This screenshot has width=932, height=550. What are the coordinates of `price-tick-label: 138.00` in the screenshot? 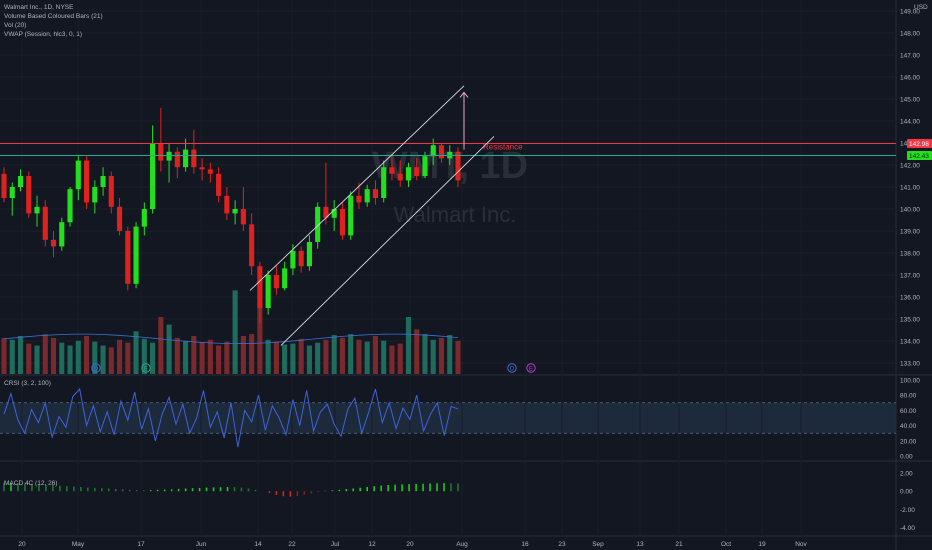 It's located at (910, 254).